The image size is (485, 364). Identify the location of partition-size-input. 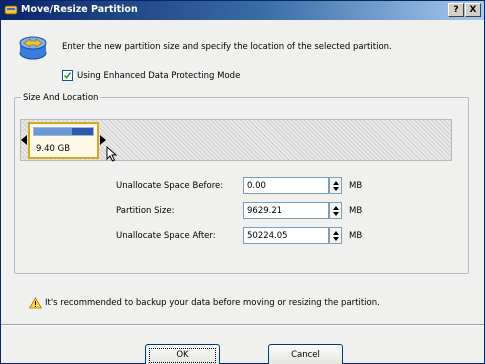
(286, 210).